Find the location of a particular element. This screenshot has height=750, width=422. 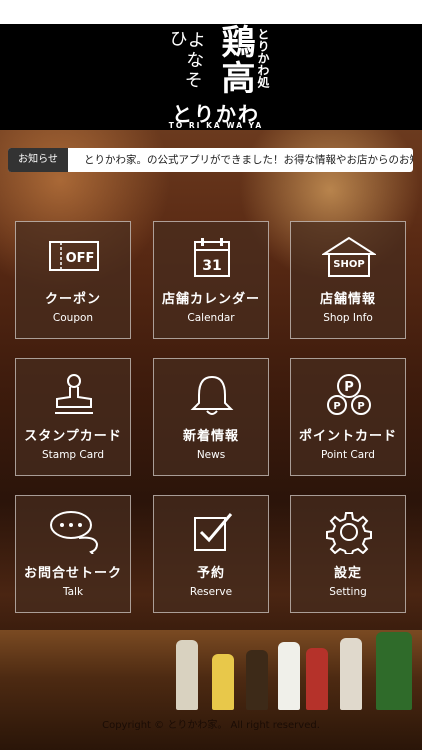

menu-tile-setting: 設定 Setting is located at coordinates (348, 554).